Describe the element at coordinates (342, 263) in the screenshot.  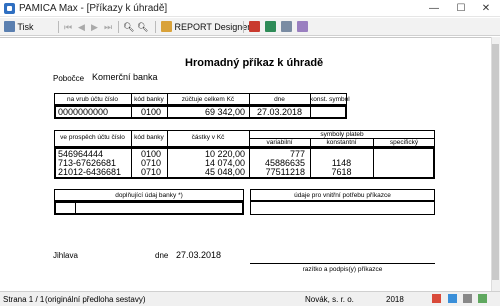
I see `signature-line` at that location.